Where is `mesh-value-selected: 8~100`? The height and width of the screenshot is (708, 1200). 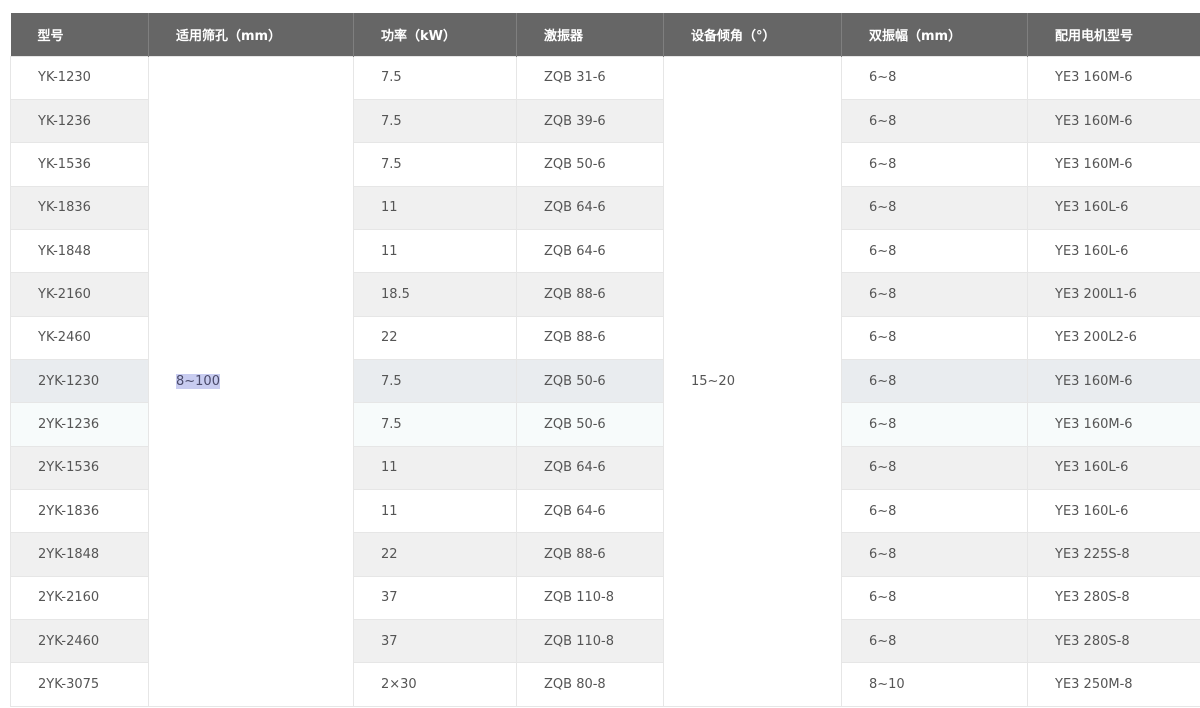
mesh-value-selected: 8~100 is located at coordinates (198, 381).